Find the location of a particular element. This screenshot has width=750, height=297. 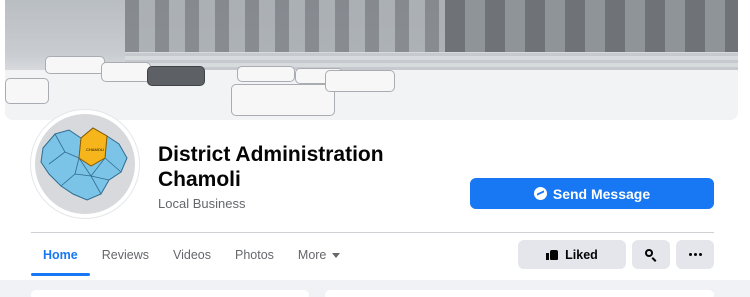

search-icon is located at coordinates (651, 254).